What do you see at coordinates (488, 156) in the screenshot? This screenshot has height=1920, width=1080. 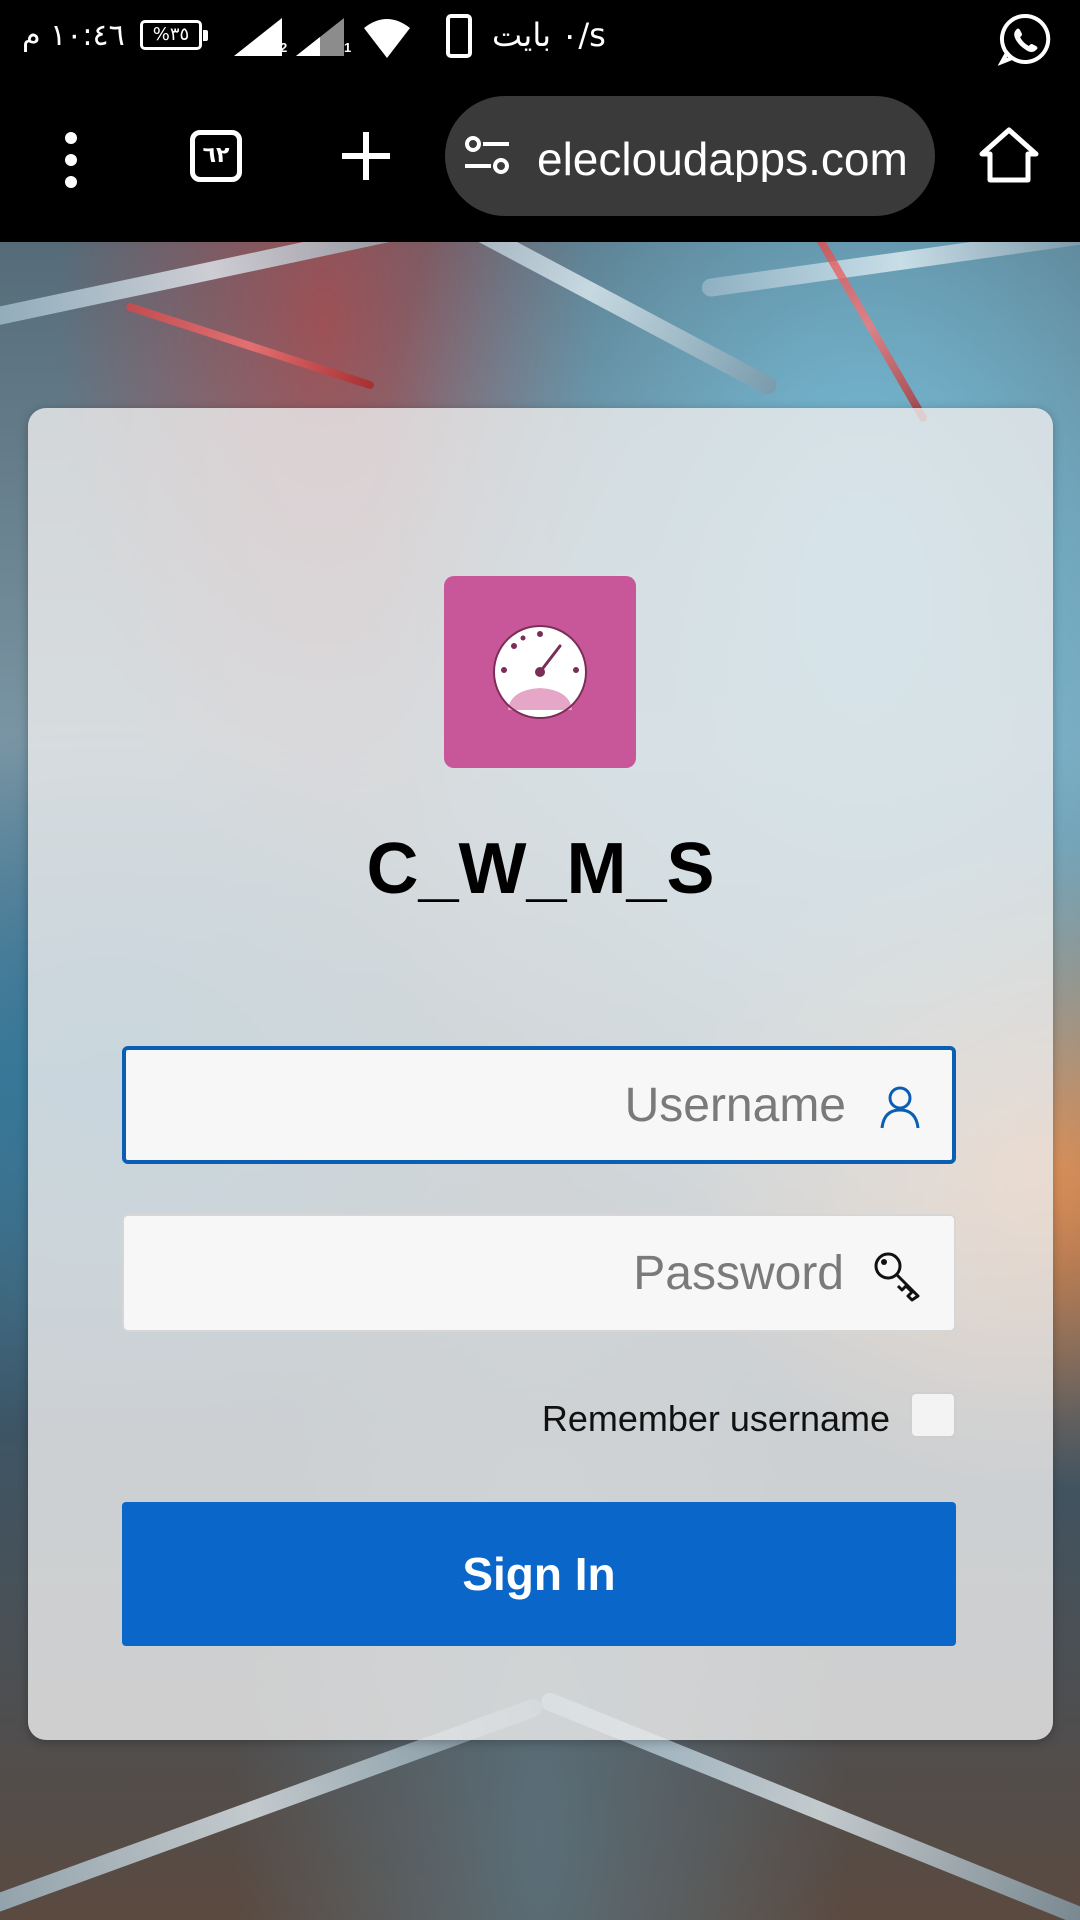 I see `site-settings-icon` at bounding box center [488, 156].